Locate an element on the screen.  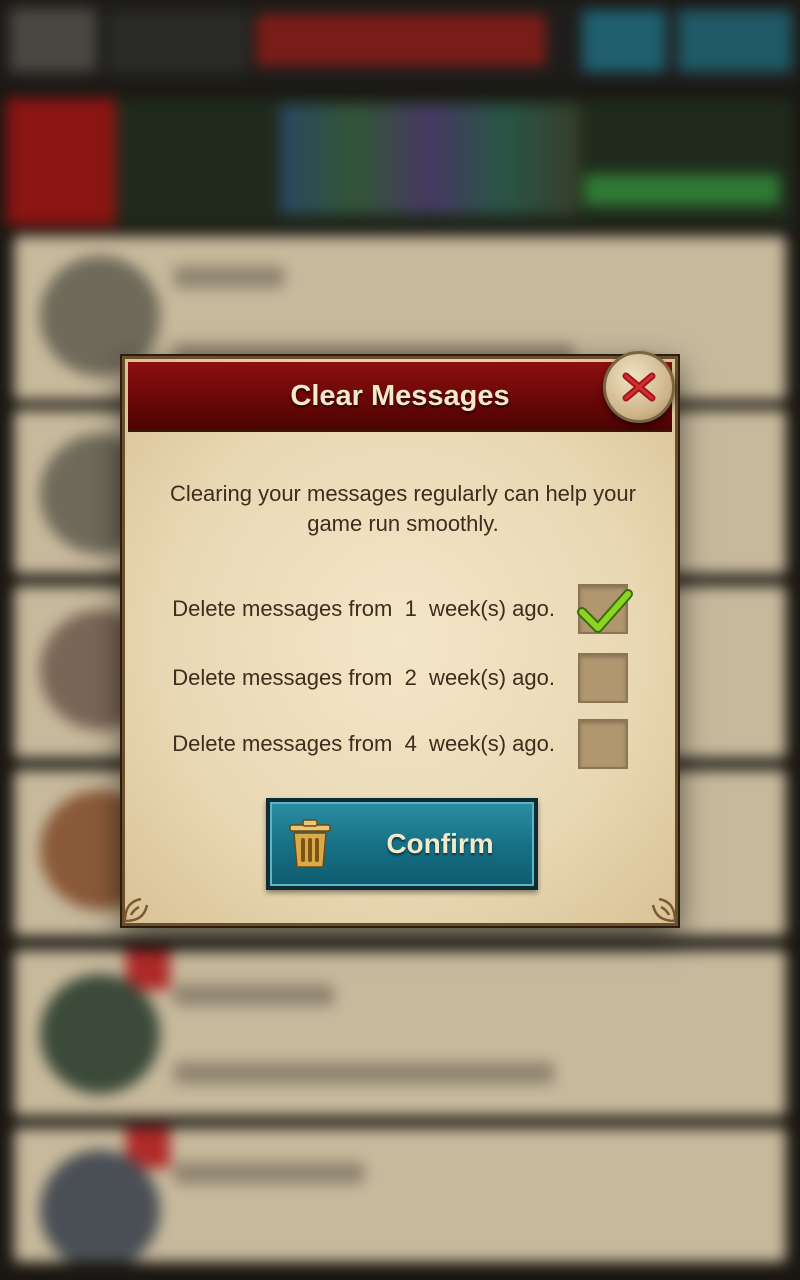
checkbox-4-weeks is located at coordinates (603, 744).